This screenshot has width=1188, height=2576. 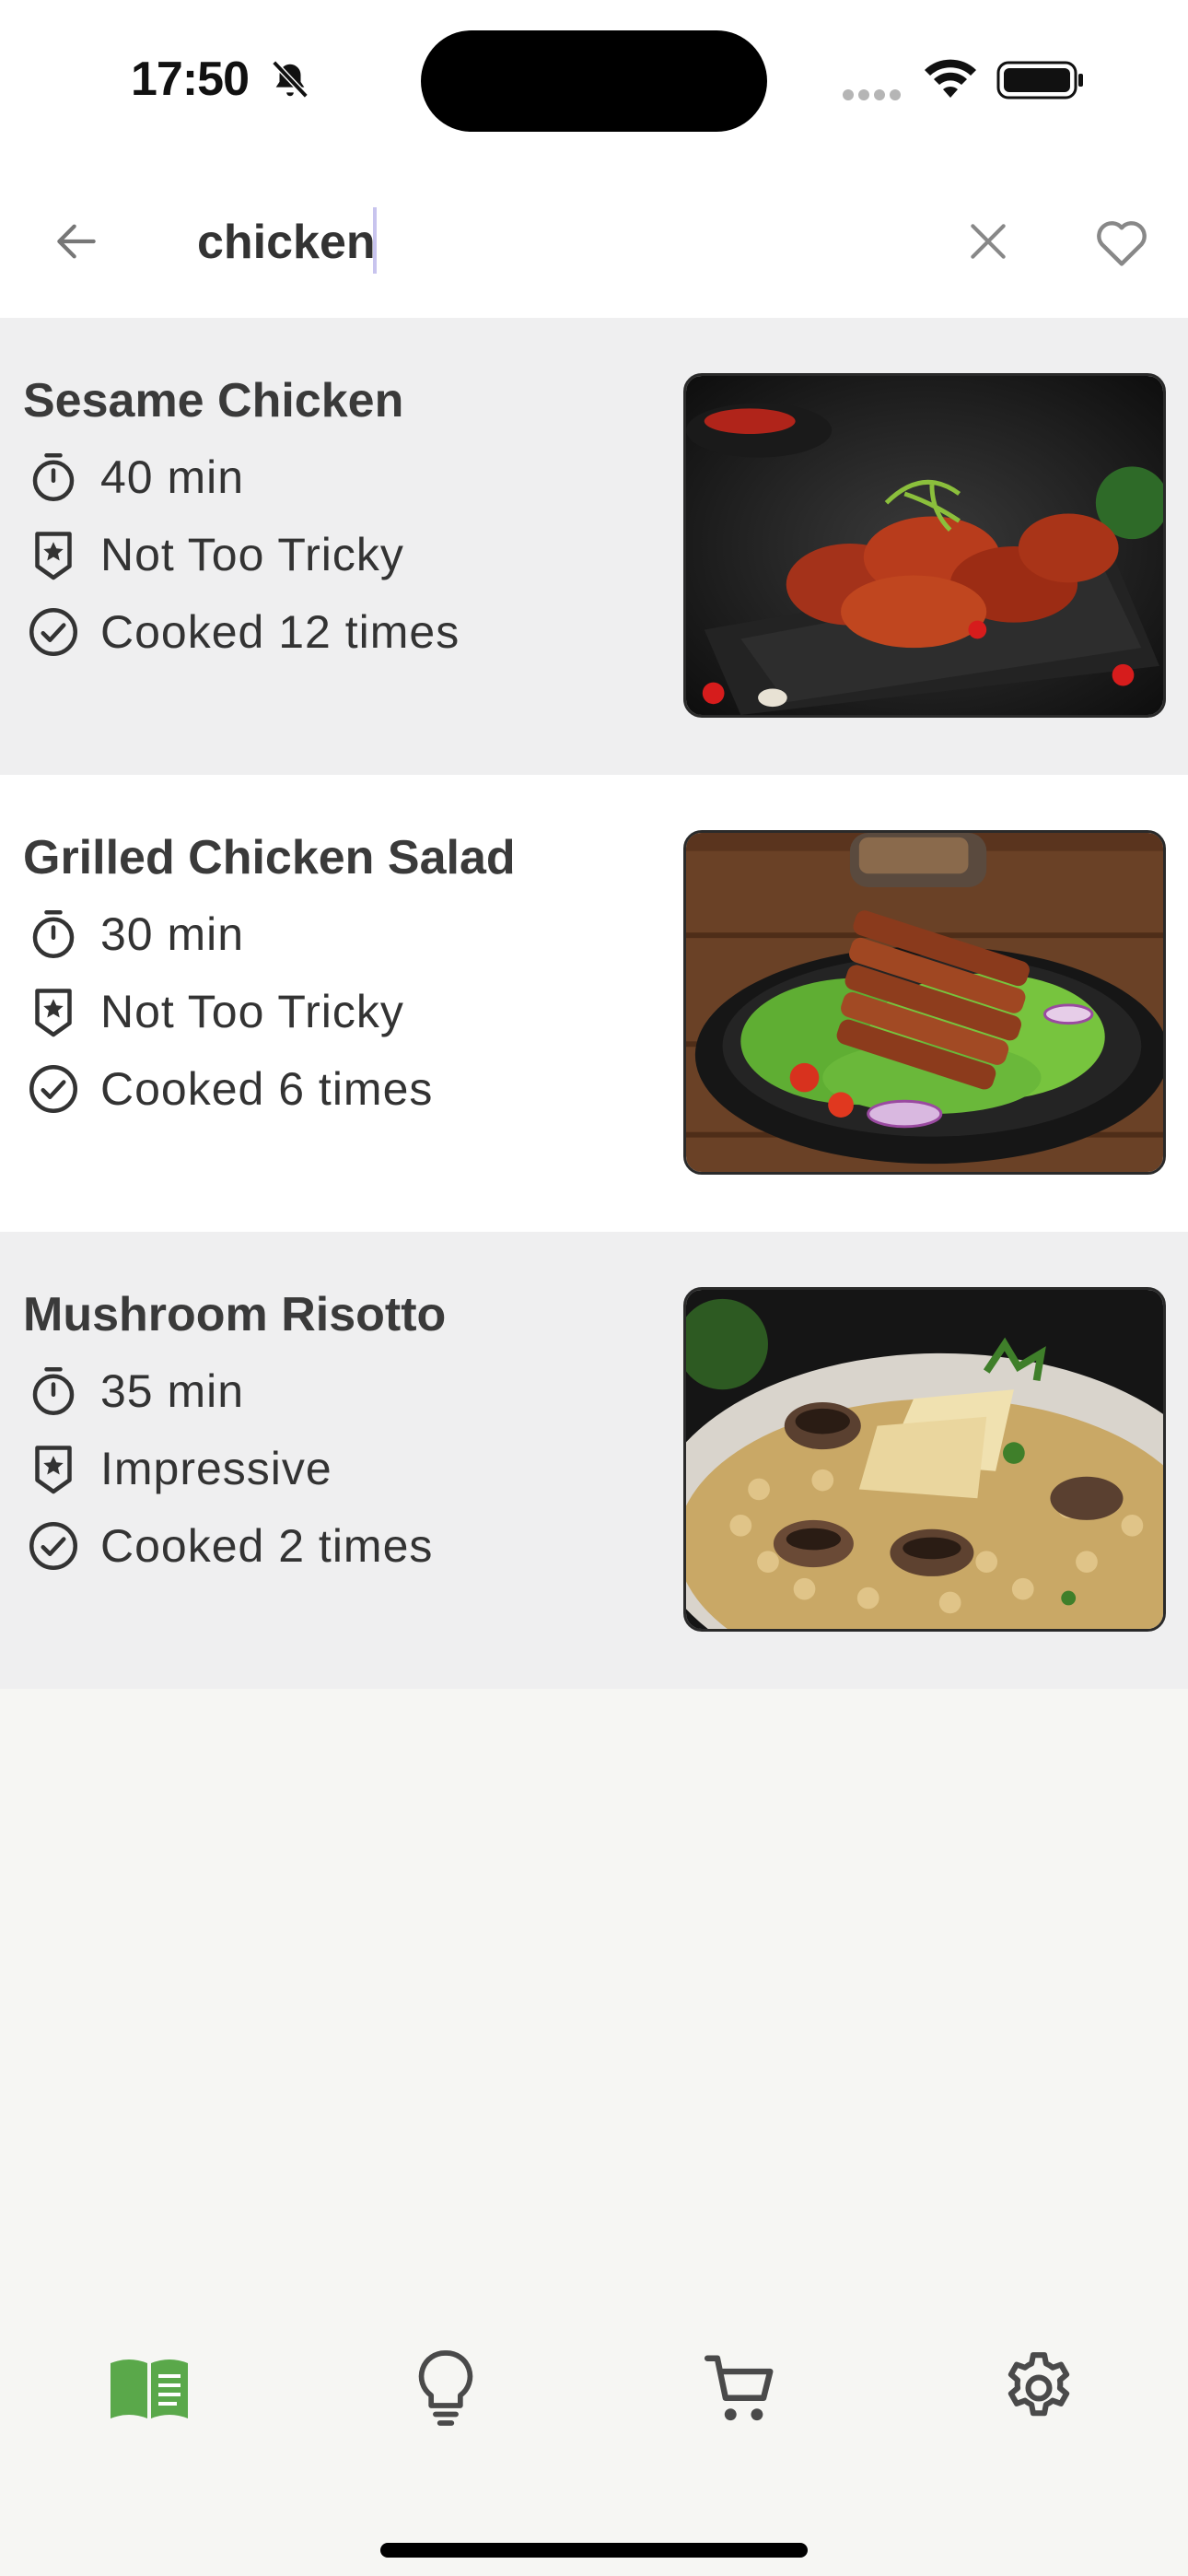 I want to click on recipe-time: 40 min, so click(x=172, y=477).